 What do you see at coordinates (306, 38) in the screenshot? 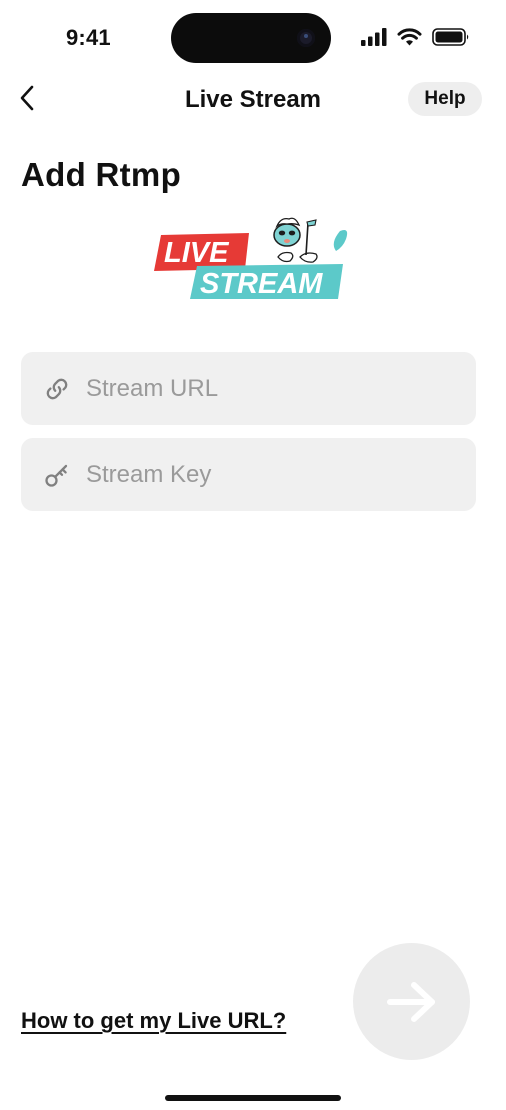
I see `camera-icon` at bounding box center [306, 38].